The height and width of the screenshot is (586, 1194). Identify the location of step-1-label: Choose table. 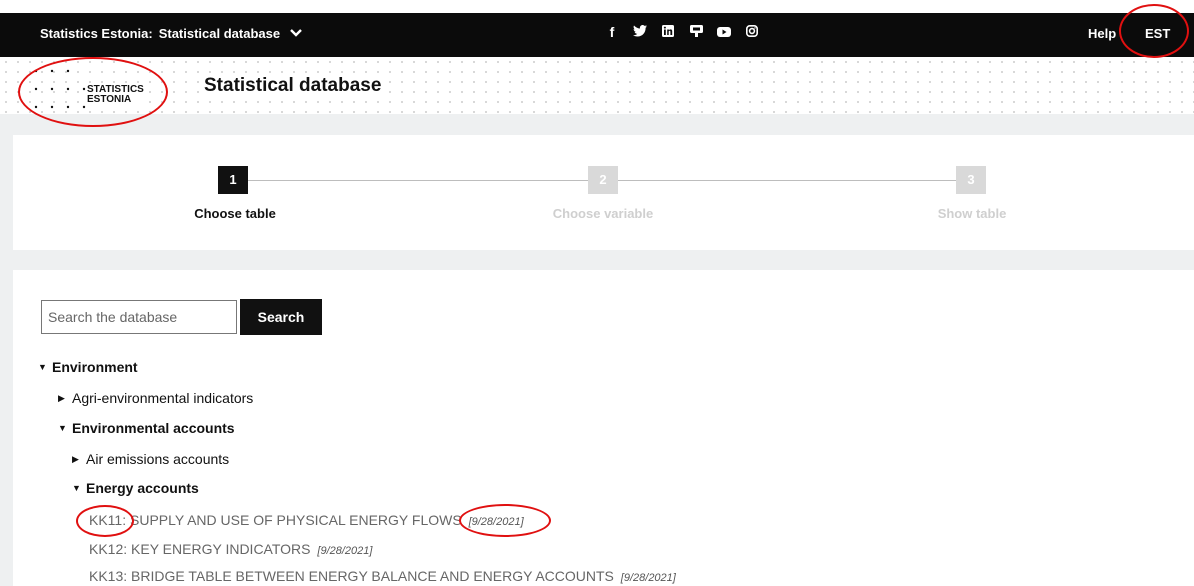
(235, 213).